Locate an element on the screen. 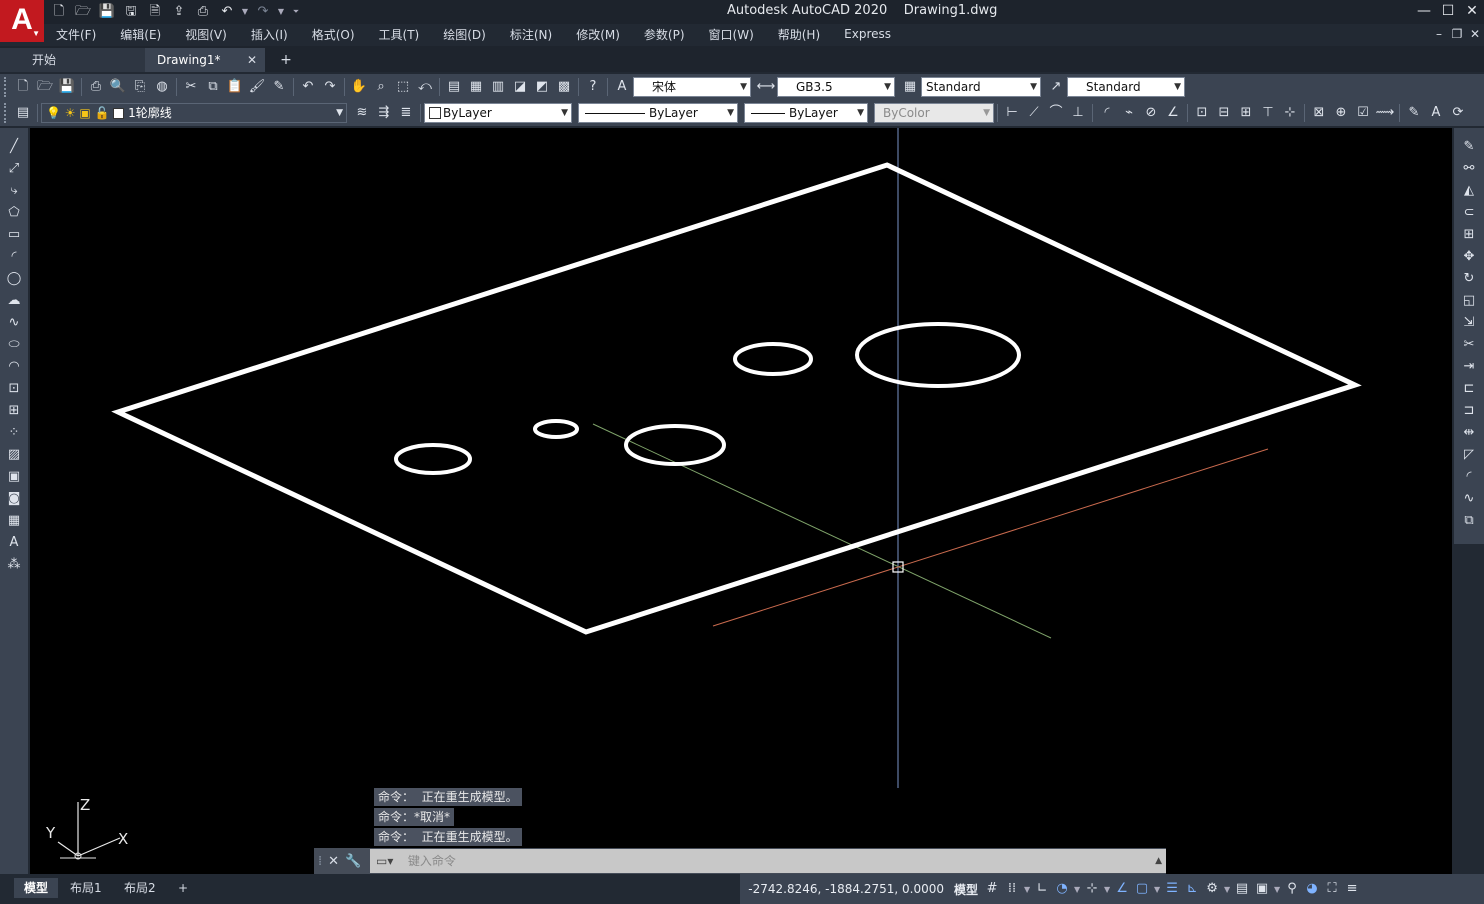  multiline-text-icon: A is located at coordinates (14, 543).